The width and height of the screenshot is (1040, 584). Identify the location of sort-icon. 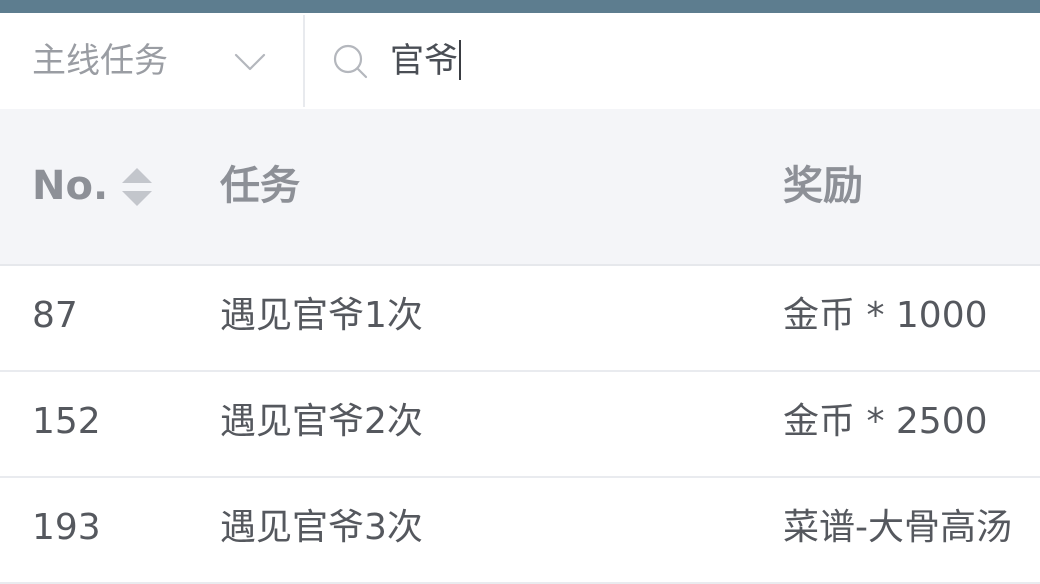
(137, 187).